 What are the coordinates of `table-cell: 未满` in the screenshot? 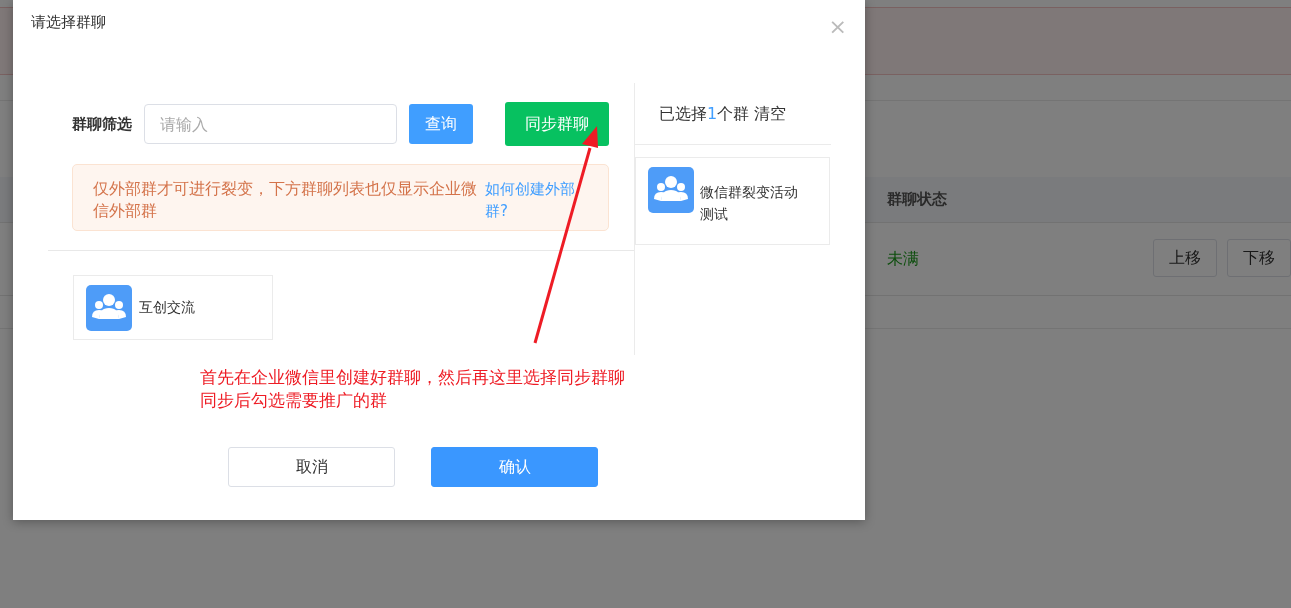 It's located at (903, 259).